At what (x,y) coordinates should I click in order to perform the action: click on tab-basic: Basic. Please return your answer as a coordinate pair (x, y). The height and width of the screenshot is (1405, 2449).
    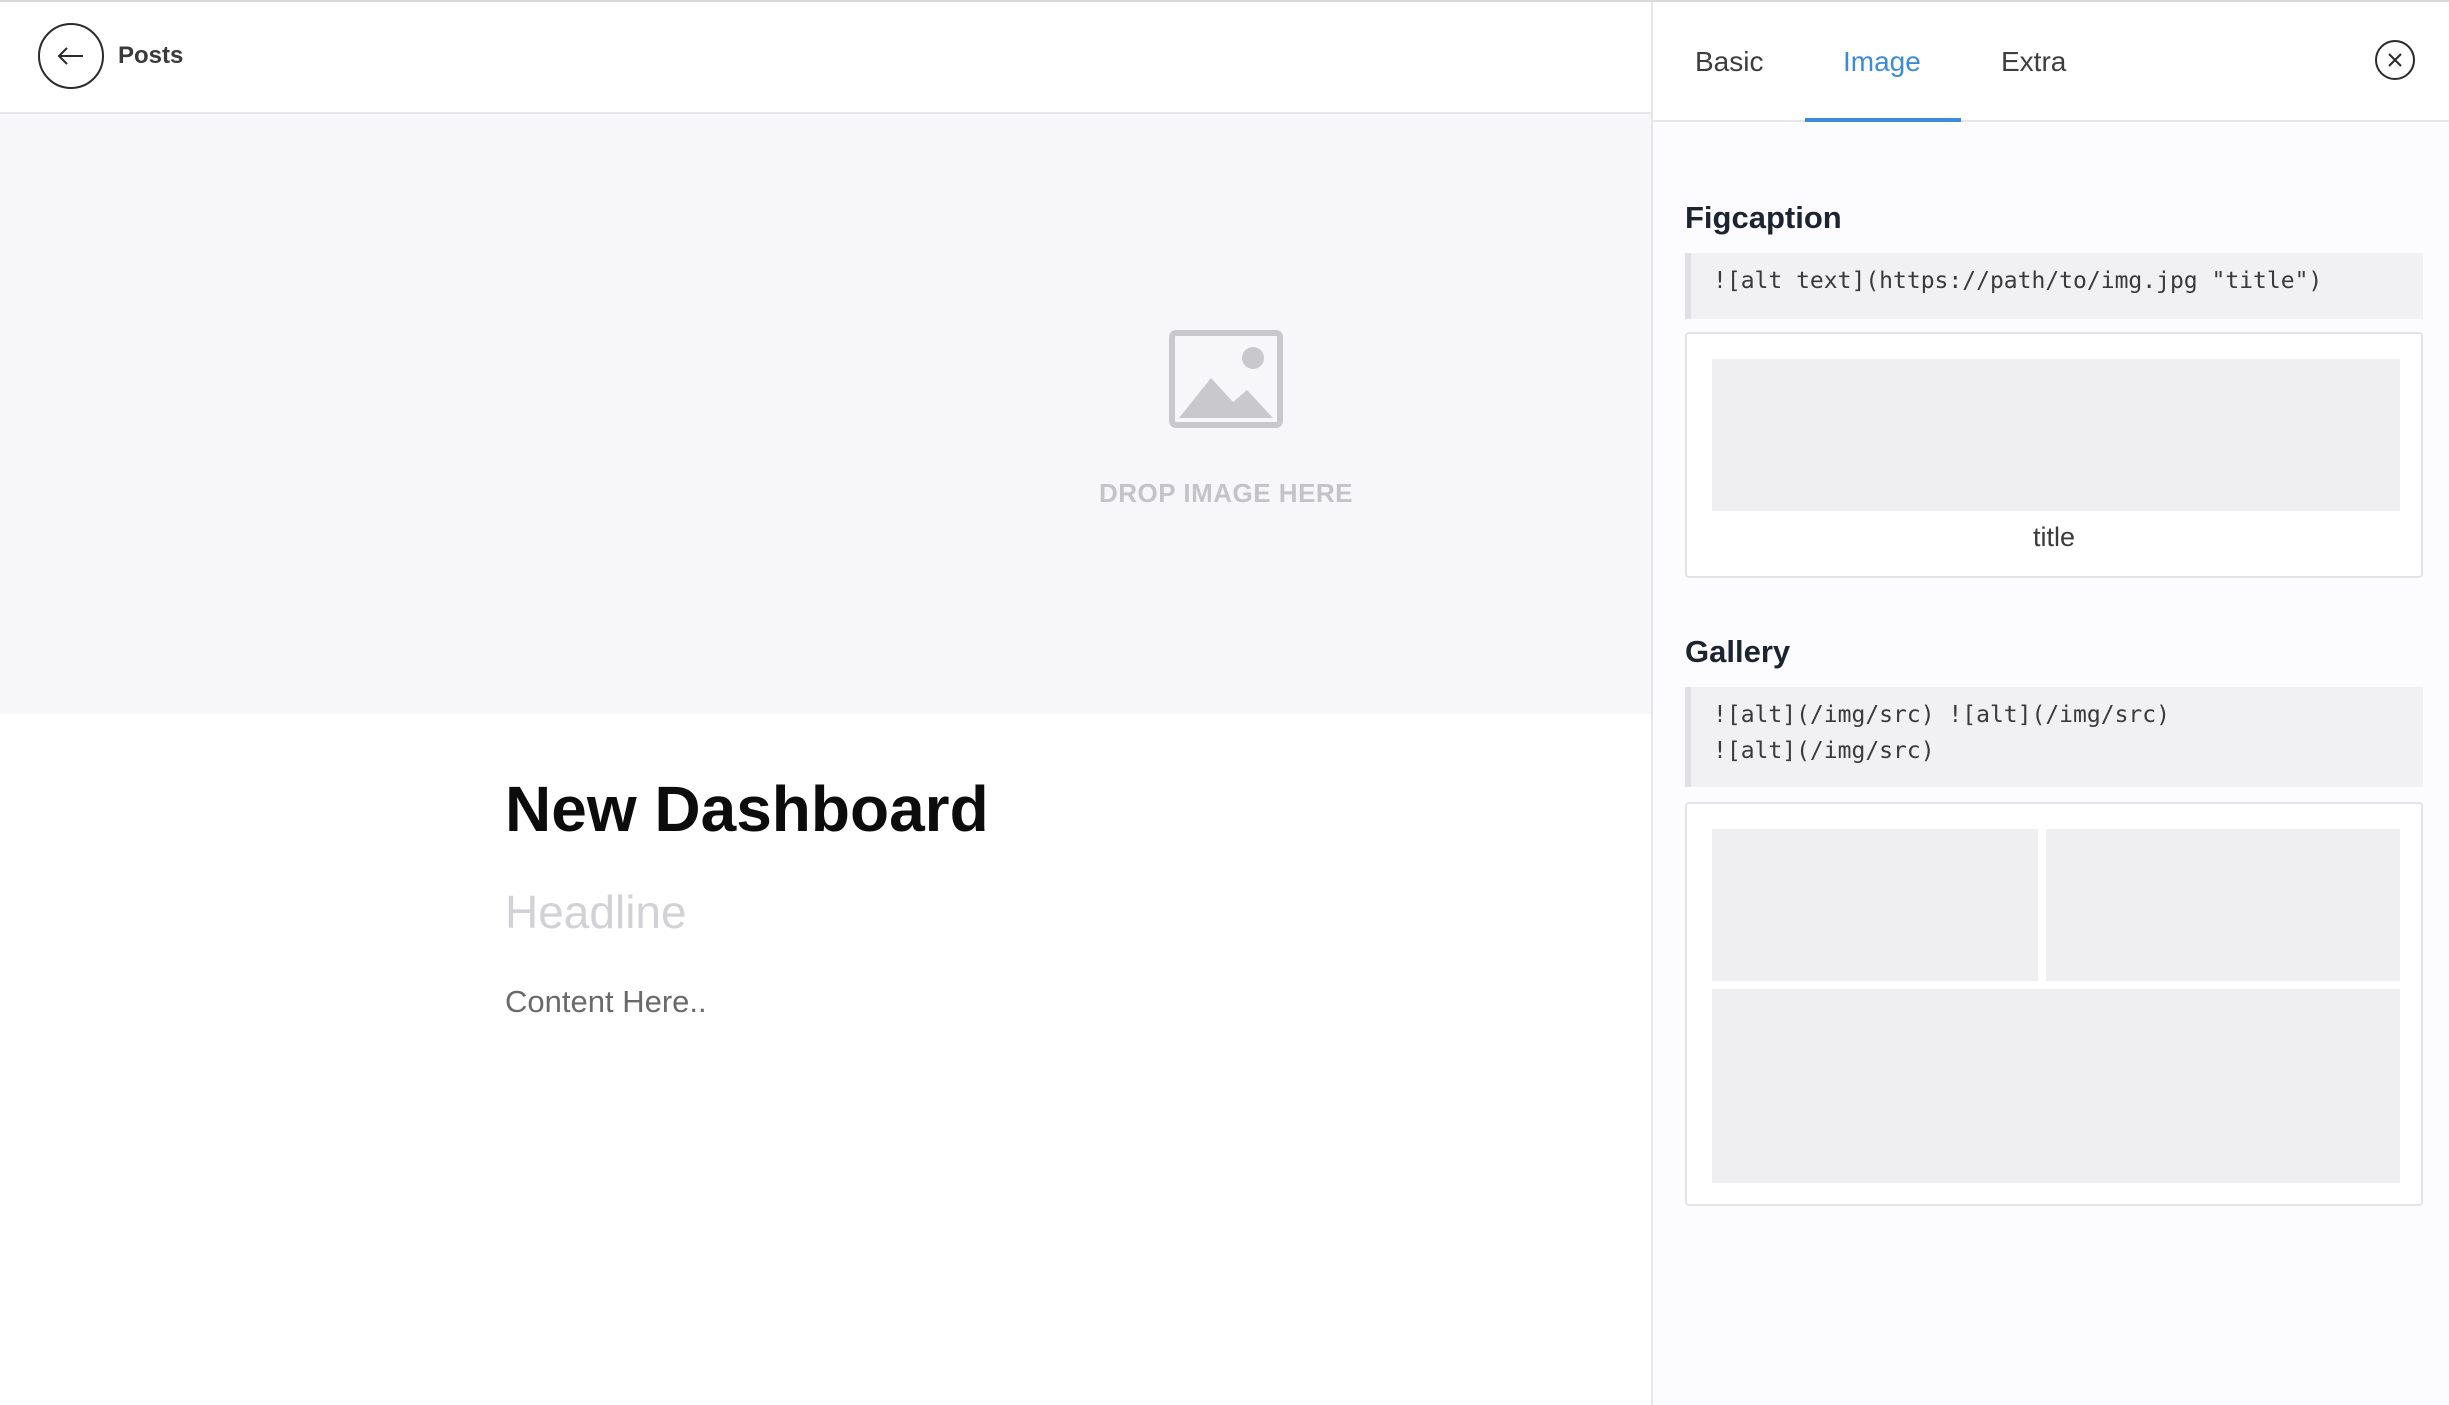
    Looking at the image, I should click on (1729, 62).